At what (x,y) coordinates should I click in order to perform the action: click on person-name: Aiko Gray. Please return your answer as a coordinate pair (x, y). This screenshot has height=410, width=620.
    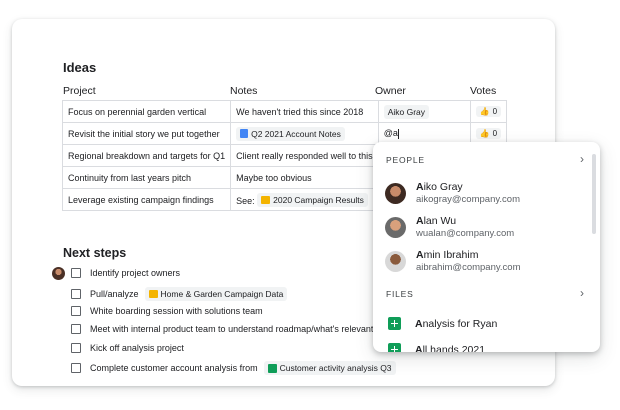
    Looking at the image, I should click on (439, 187).